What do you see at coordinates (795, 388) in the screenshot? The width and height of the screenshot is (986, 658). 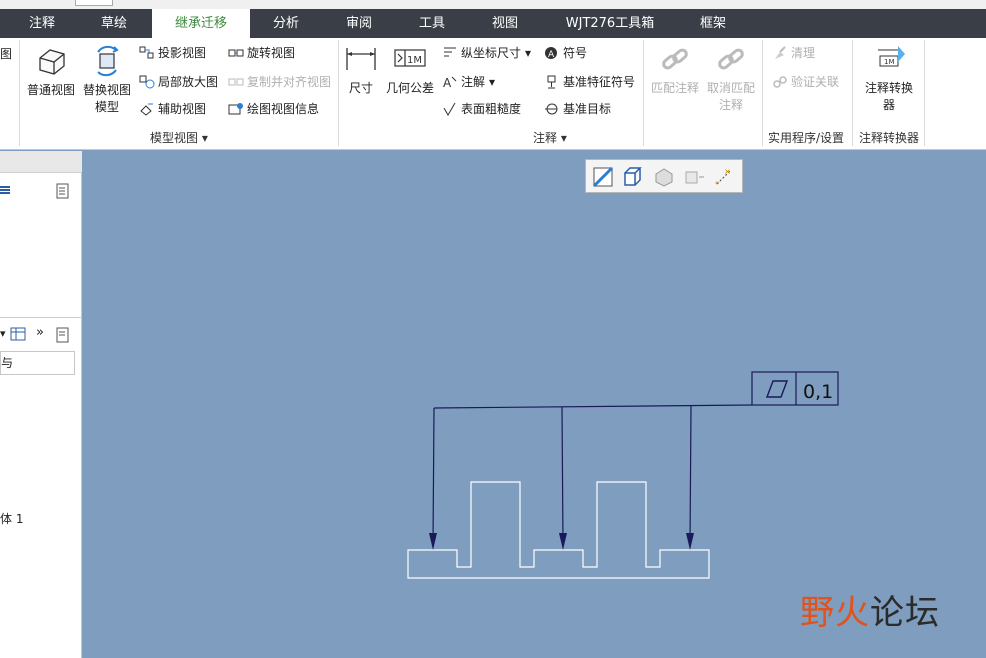 I see `feature-control-frame: 0,1` at bounding box center [795, 388].